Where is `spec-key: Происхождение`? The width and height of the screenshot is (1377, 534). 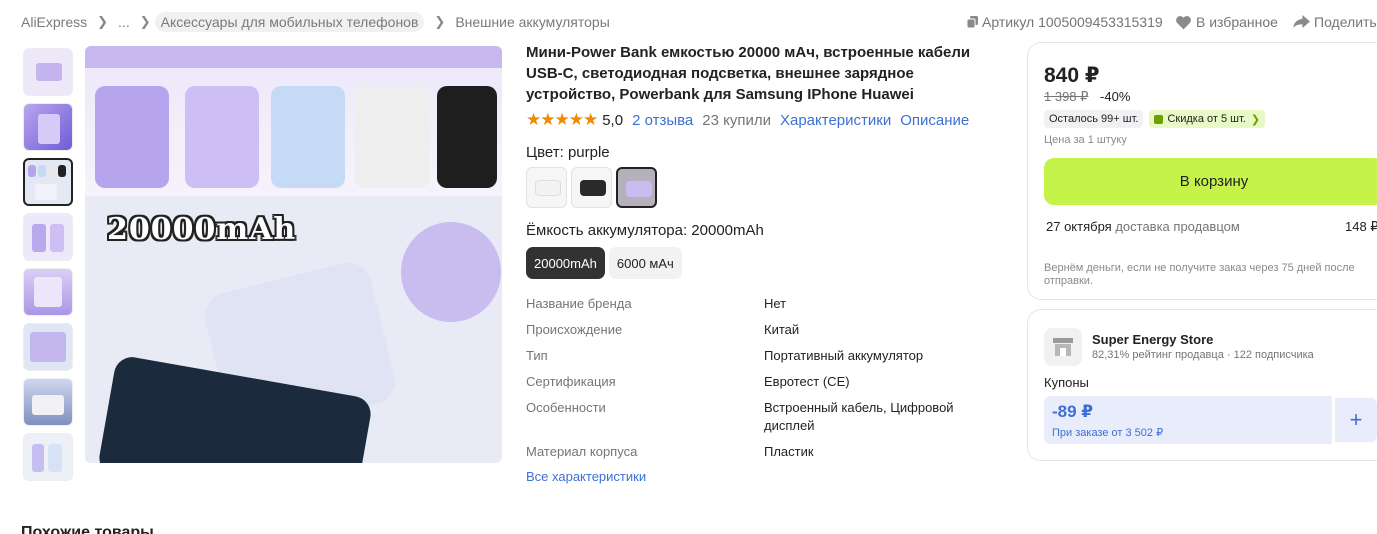
spec-key: Происхождение is located at coordinates (574, 329).